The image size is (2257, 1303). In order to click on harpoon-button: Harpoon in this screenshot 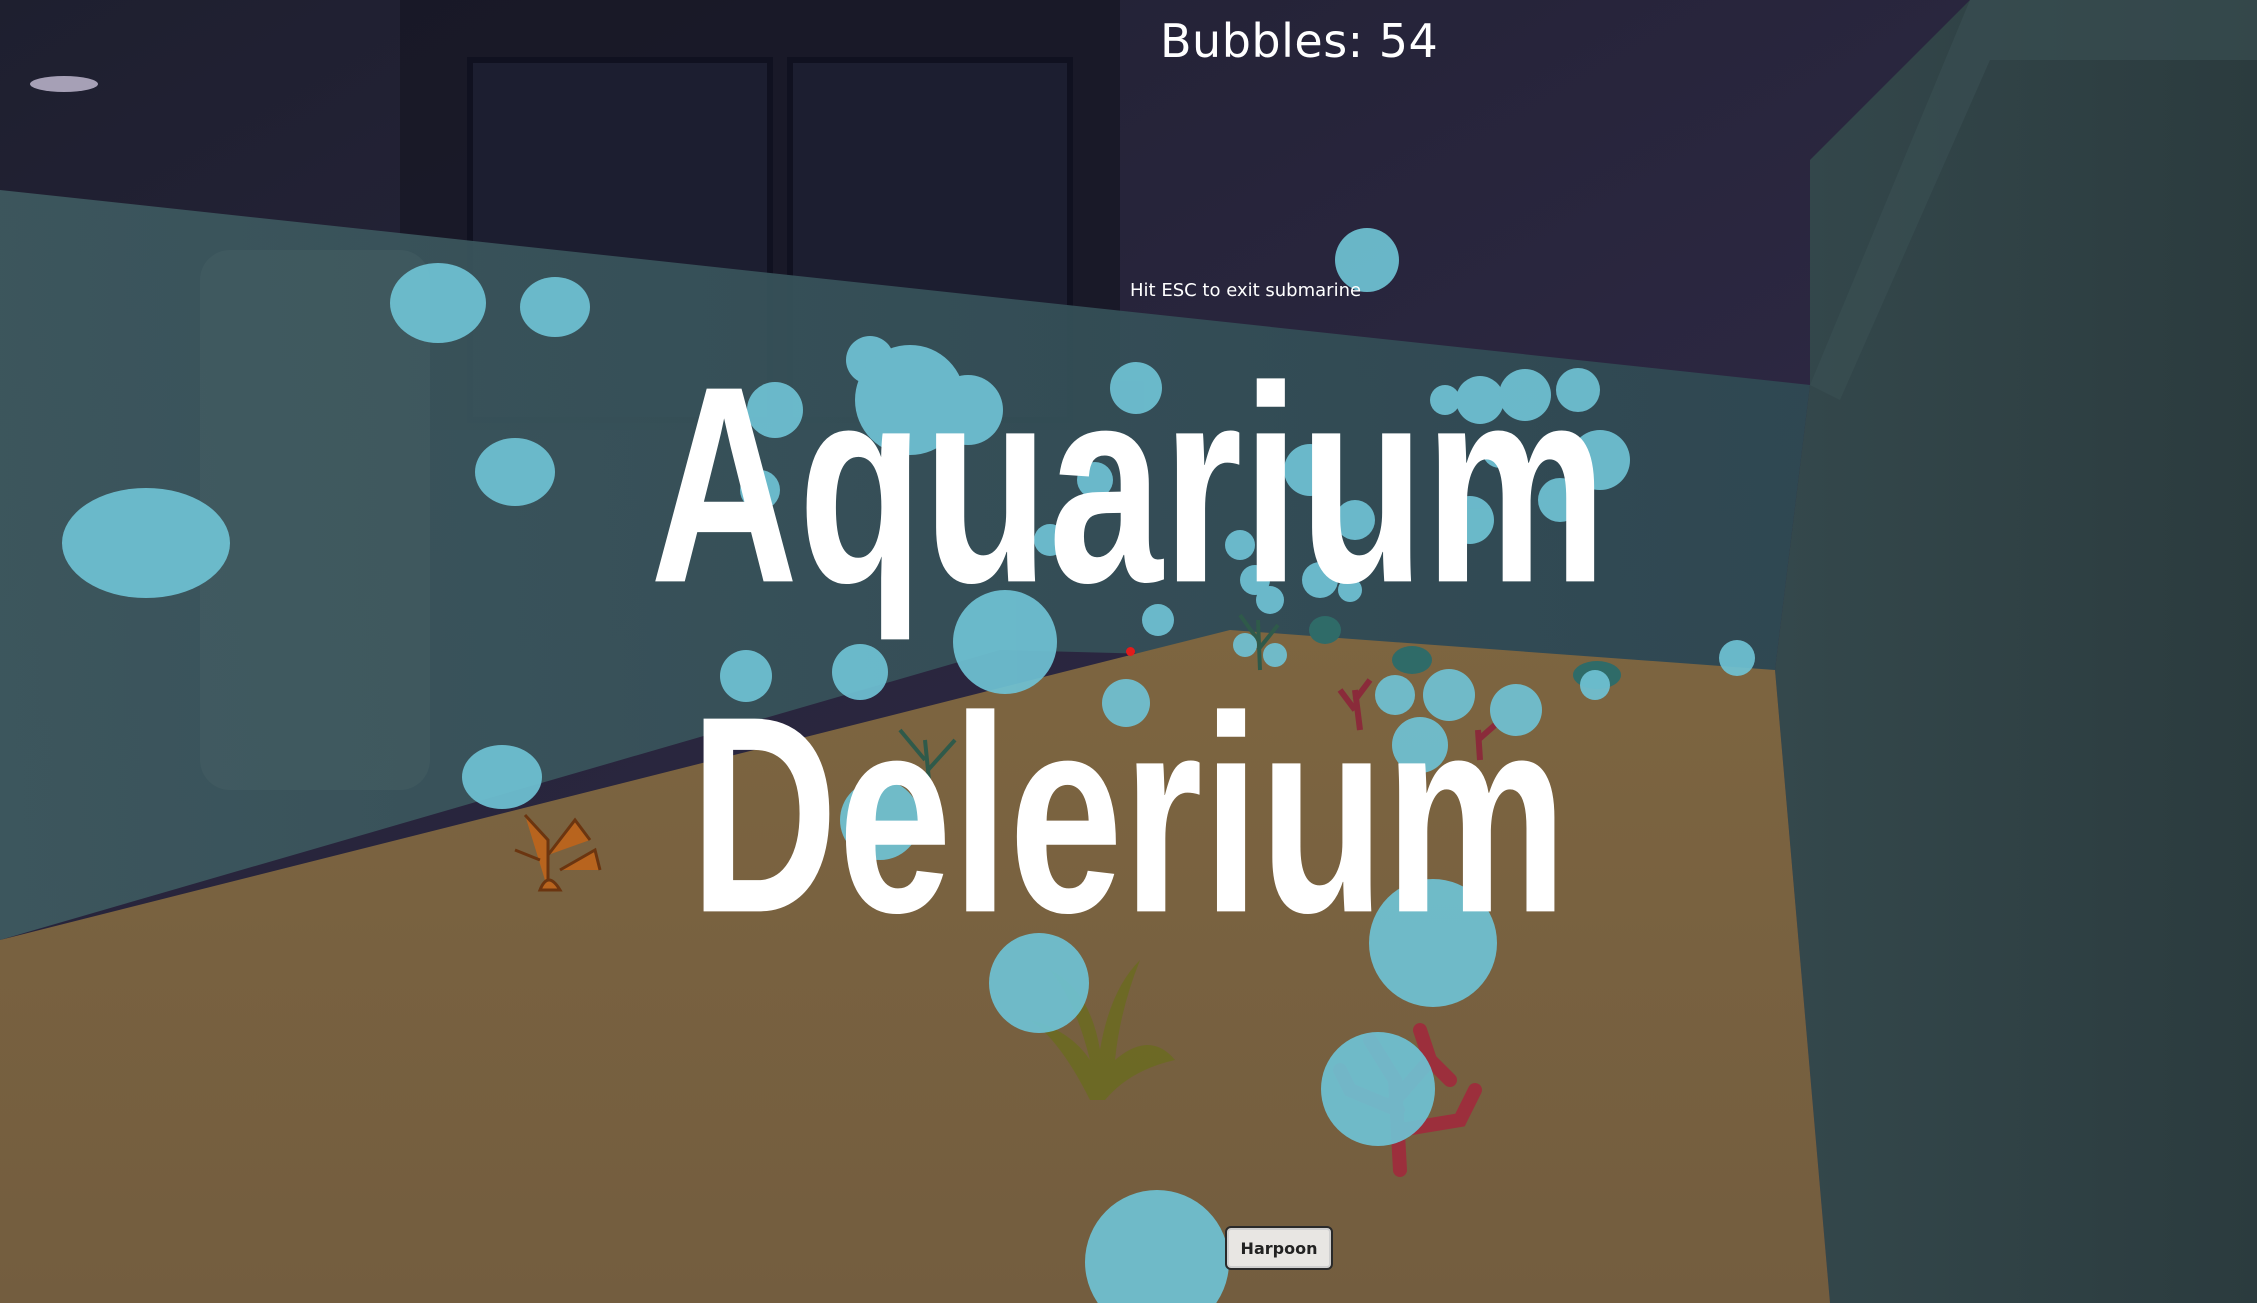, I will do `click(1279, 1248)`.